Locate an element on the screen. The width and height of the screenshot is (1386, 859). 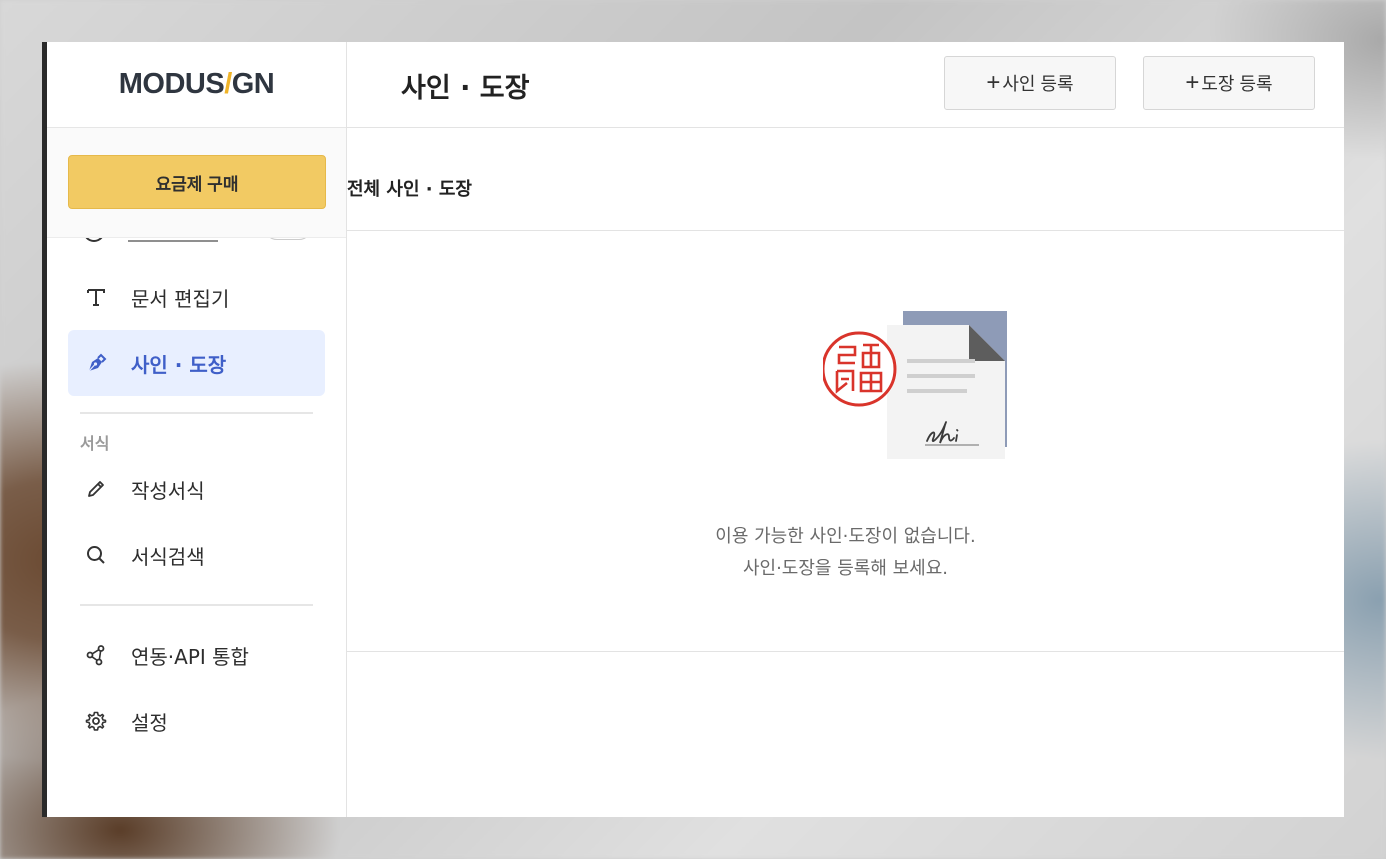
sidebar-menu: 문서 편집기 사인 · 도장 서식 작성서식 서식검색 연동·API 통합 설정 is located at coordinates (196, 509).